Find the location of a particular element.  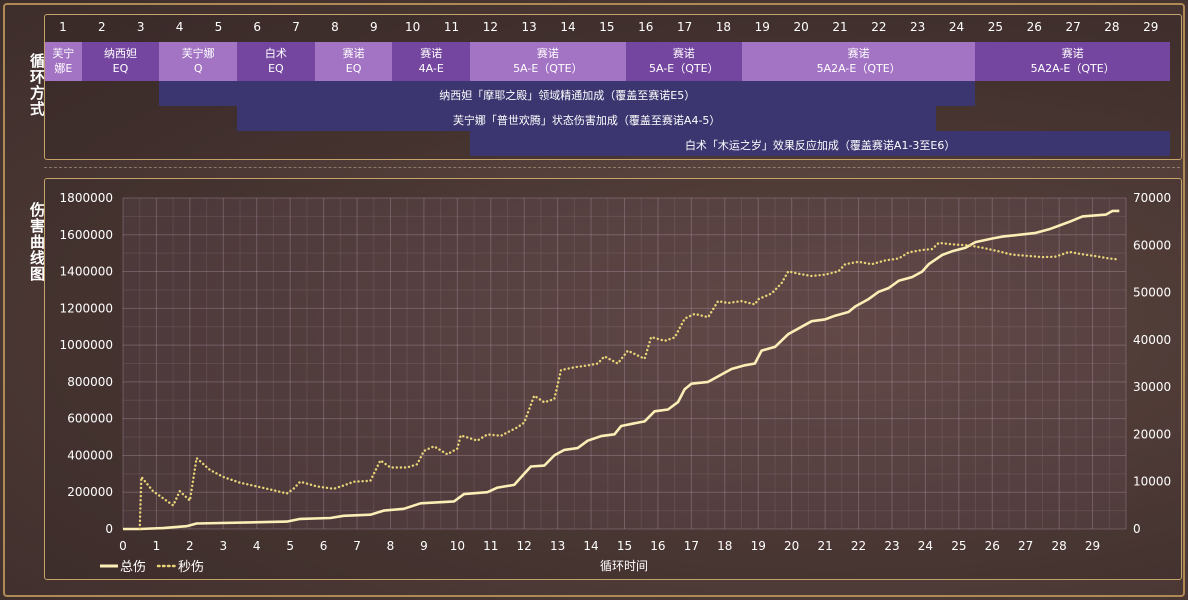

x-tick-label: 8 is located at coordinates (391, 546).